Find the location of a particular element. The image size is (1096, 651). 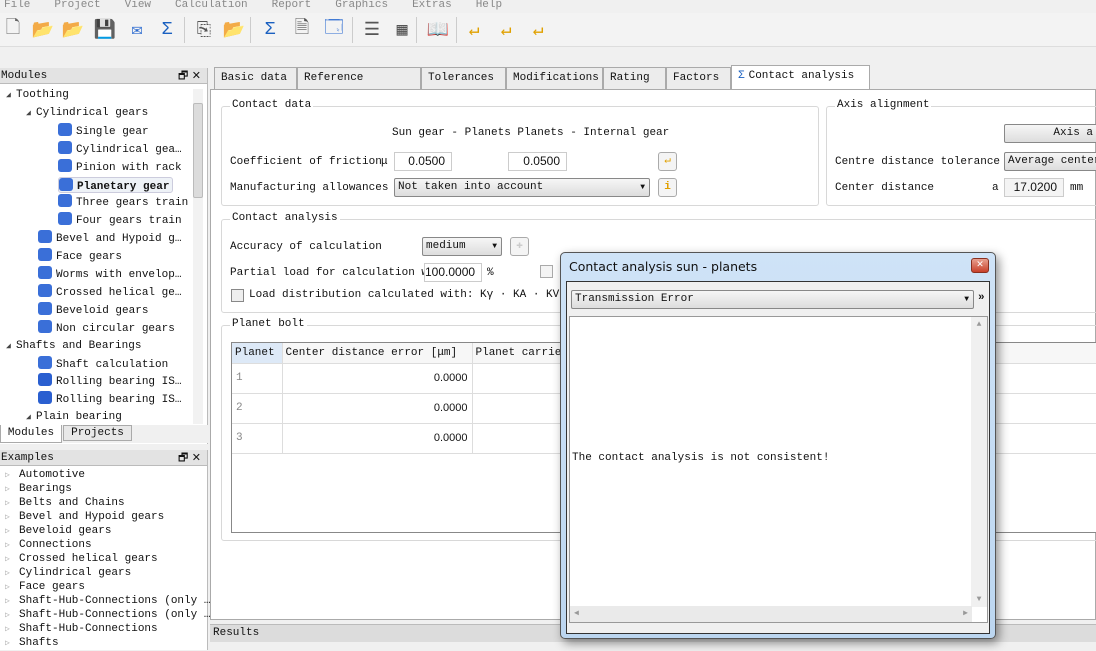

expand-button: » is located at coordinates (981, 298).